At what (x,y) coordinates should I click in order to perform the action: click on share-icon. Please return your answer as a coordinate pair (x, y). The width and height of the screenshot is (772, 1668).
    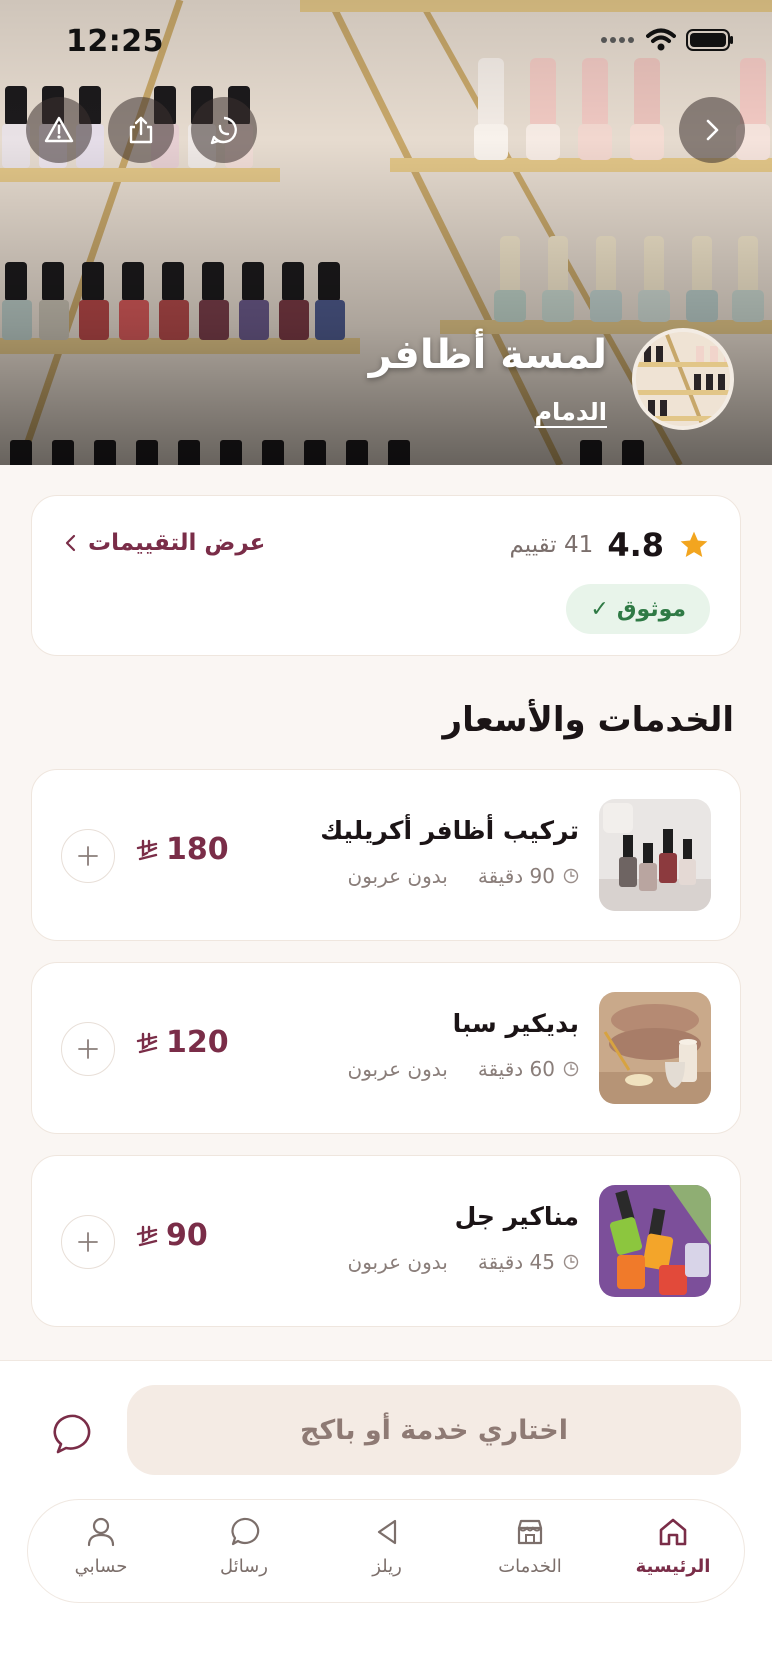
    Looking at the image, I should click on (141, 130).